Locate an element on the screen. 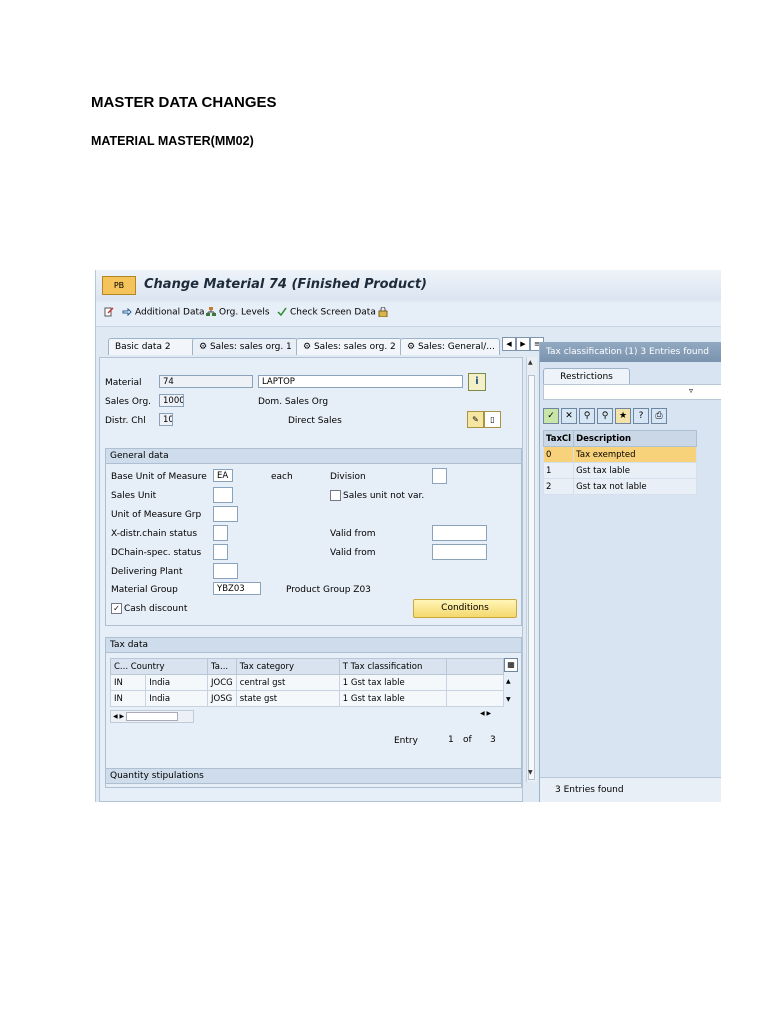 This screenshot has width=768, height=1024. division-label: Division is located at coordinates (348, 477).